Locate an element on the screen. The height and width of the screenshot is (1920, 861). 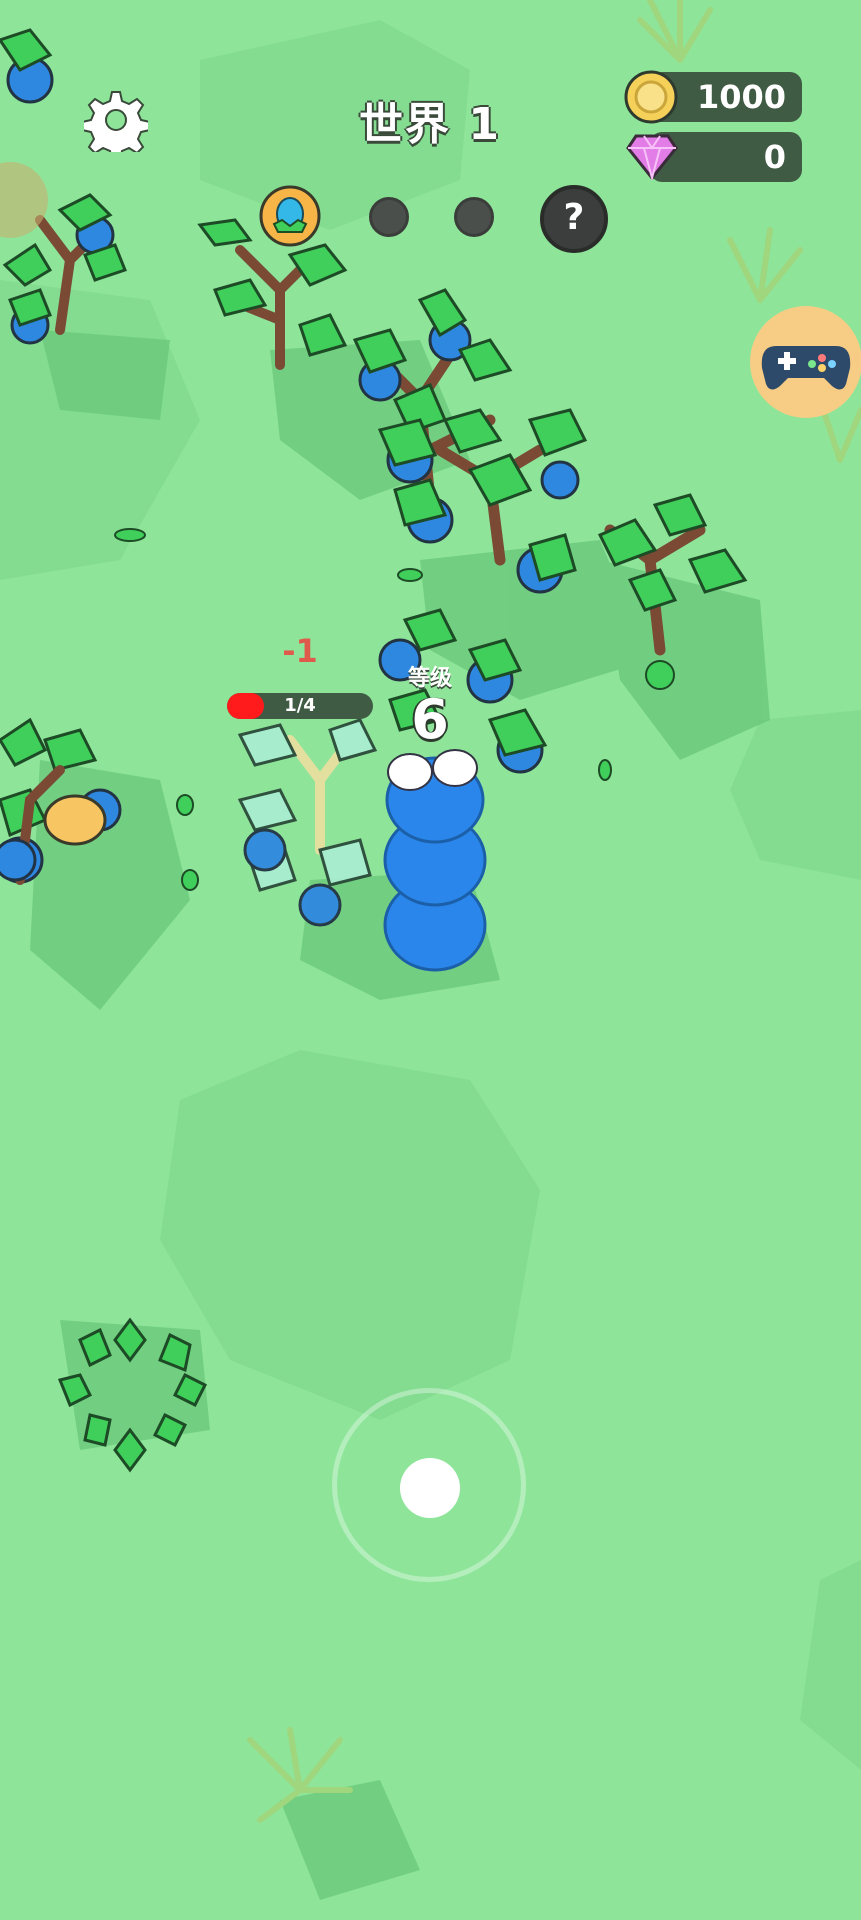
gamepad-button is located at coordinates (805, 362).